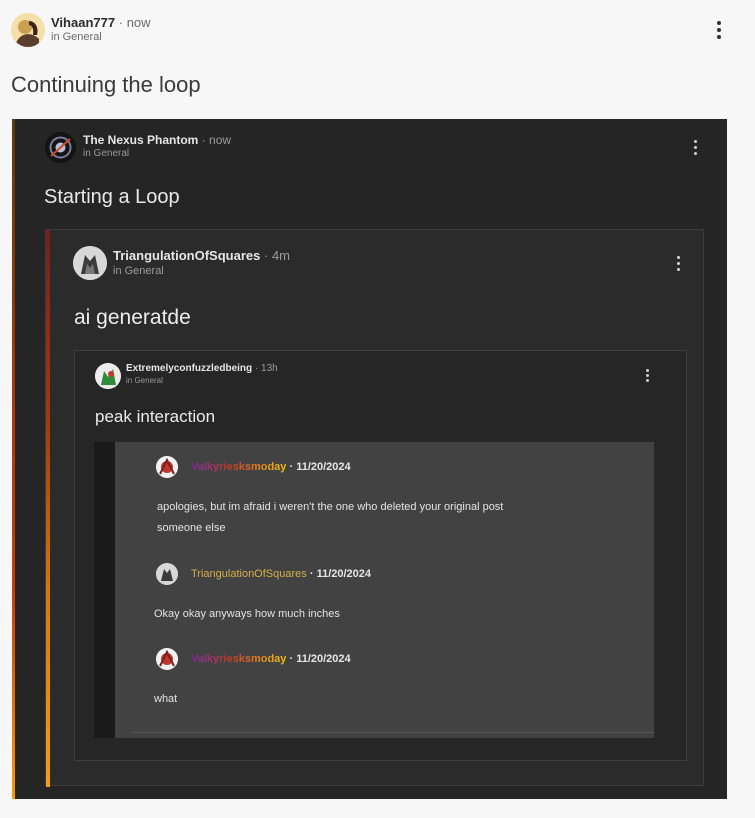 Image resolution: width=755 pixels, height=818 pixels. What do you see at coordinates (166, 699) in the screenshot?
I see `message-line: what` at bounding box center [166, 699].